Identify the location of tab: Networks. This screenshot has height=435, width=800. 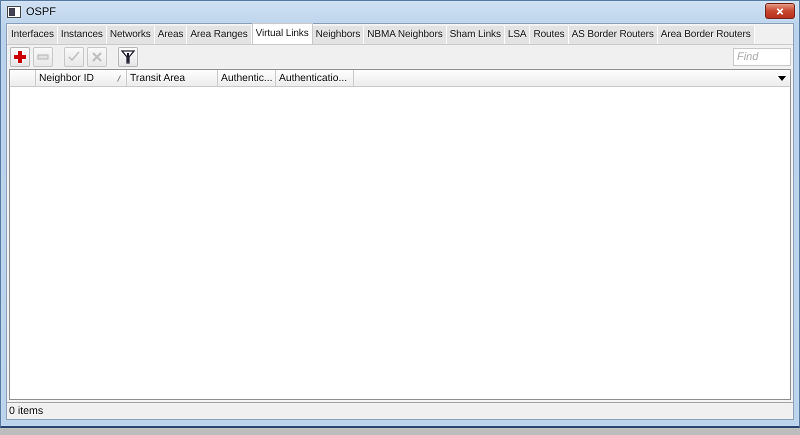
(130, 35).